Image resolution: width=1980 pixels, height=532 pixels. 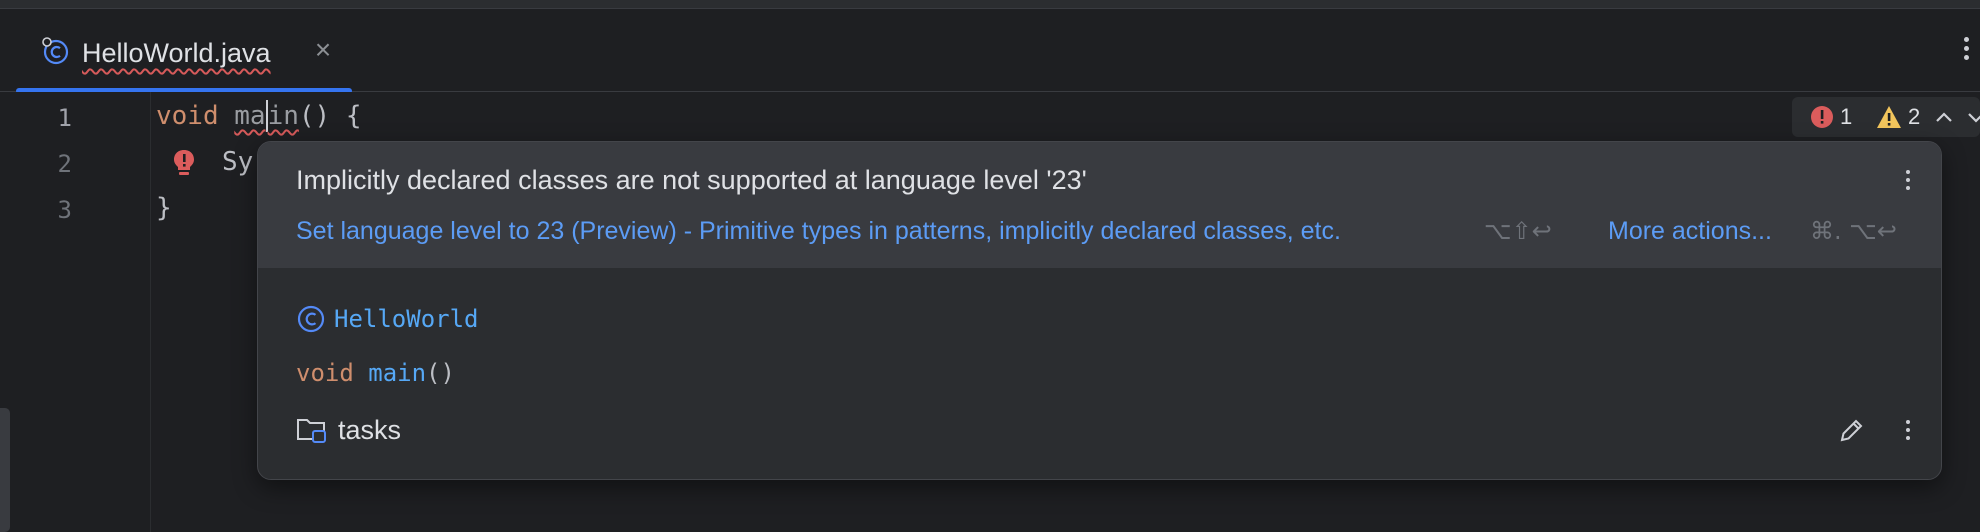 What do you see at coordinates (990, 4) in the screenshot?
I see `title-strip` at bounding box center [990, 4].